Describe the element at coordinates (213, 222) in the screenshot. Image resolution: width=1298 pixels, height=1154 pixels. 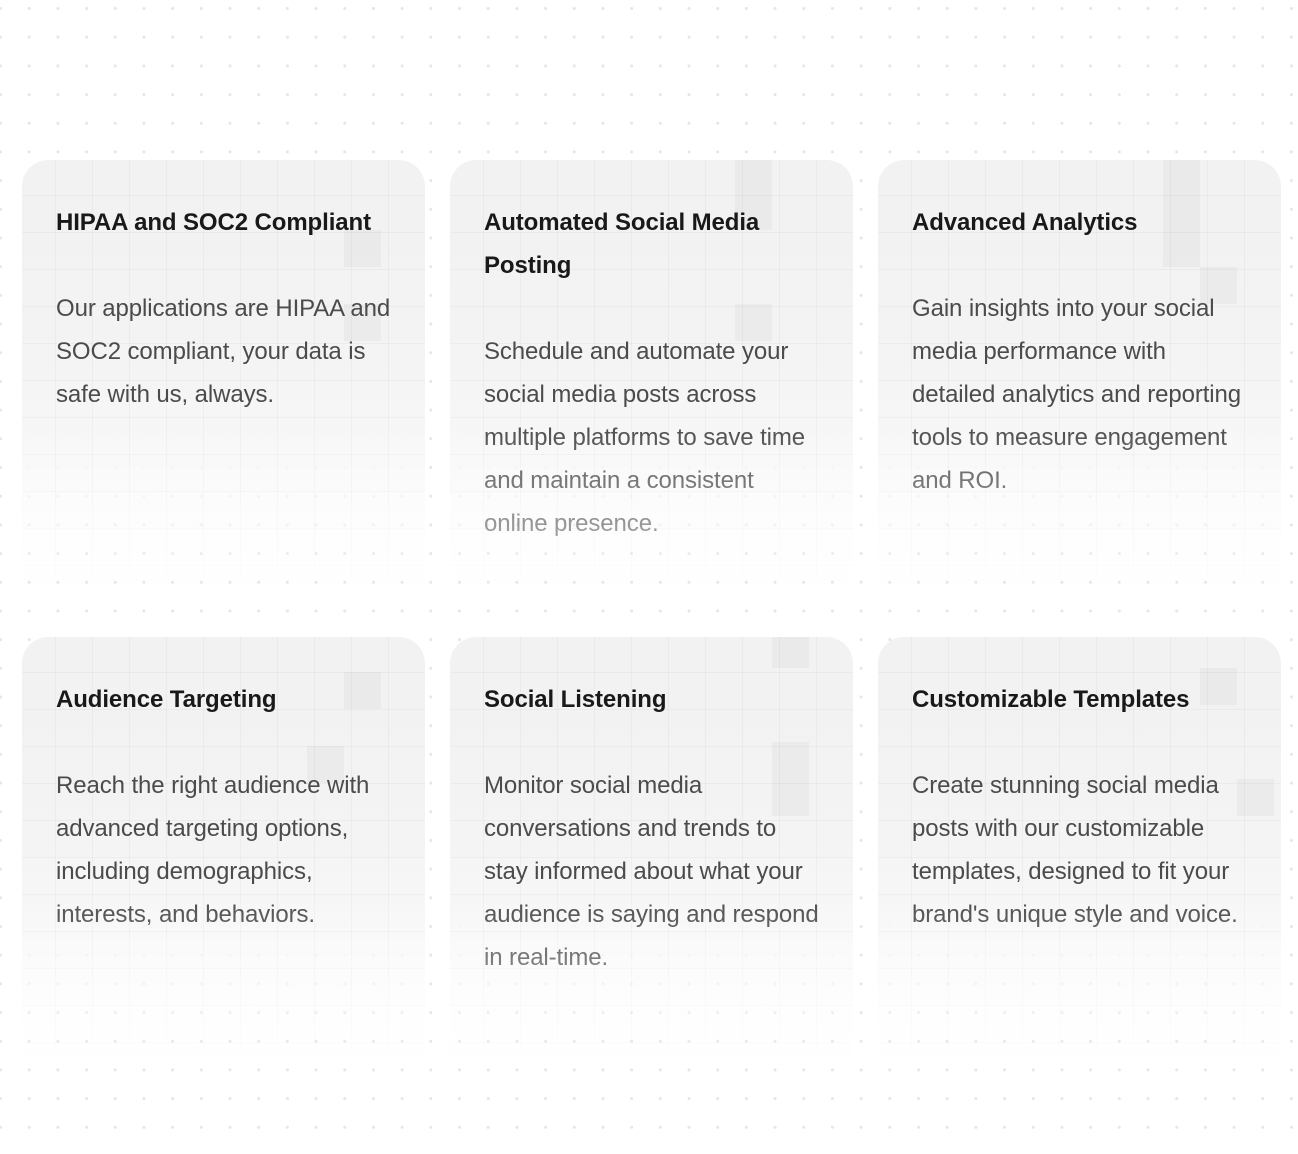
I see `card-title: HIPAA and SOC2 Compliant` at that location.